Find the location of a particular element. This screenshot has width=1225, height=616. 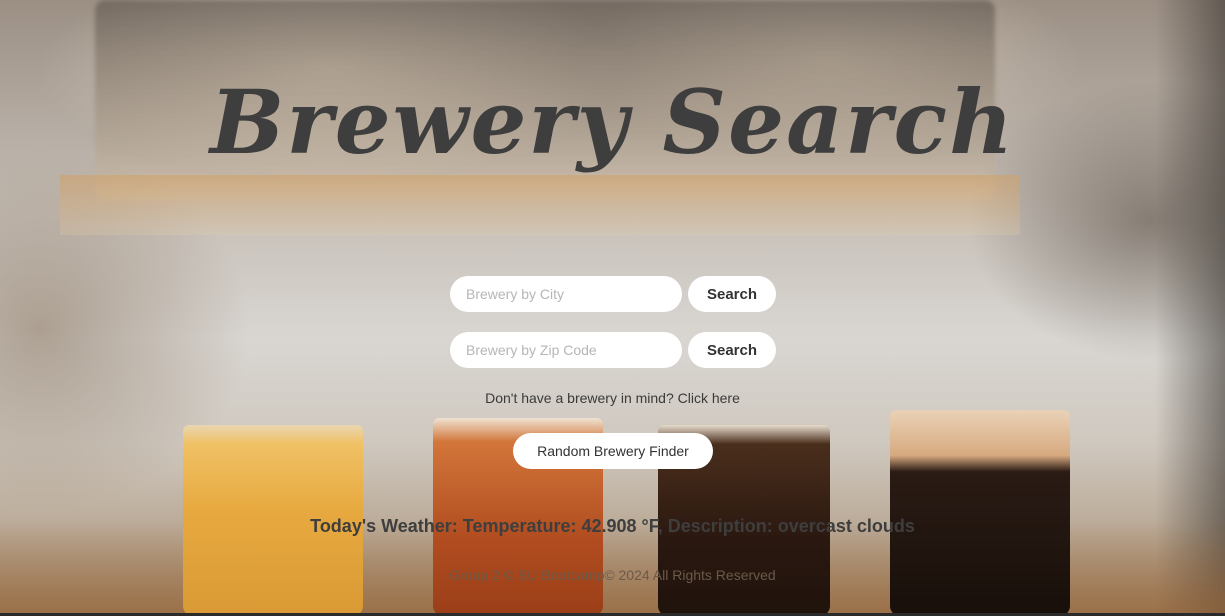

zip-search-row: Search is located at coordinates (615, 350).